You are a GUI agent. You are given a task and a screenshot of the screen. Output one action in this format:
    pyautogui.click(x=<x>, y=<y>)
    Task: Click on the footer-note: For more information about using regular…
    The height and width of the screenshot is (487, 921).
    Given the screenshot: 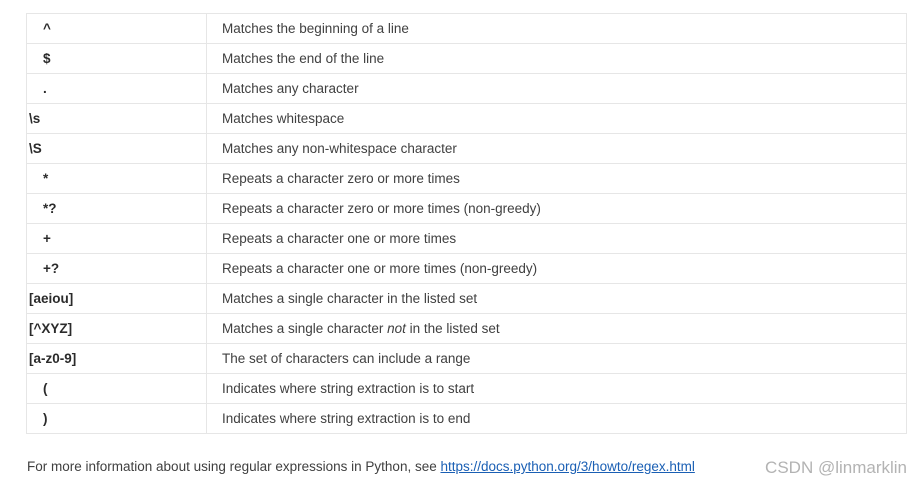 What is the action you would take?
    pyautogui.click(x=361, y=466)
    